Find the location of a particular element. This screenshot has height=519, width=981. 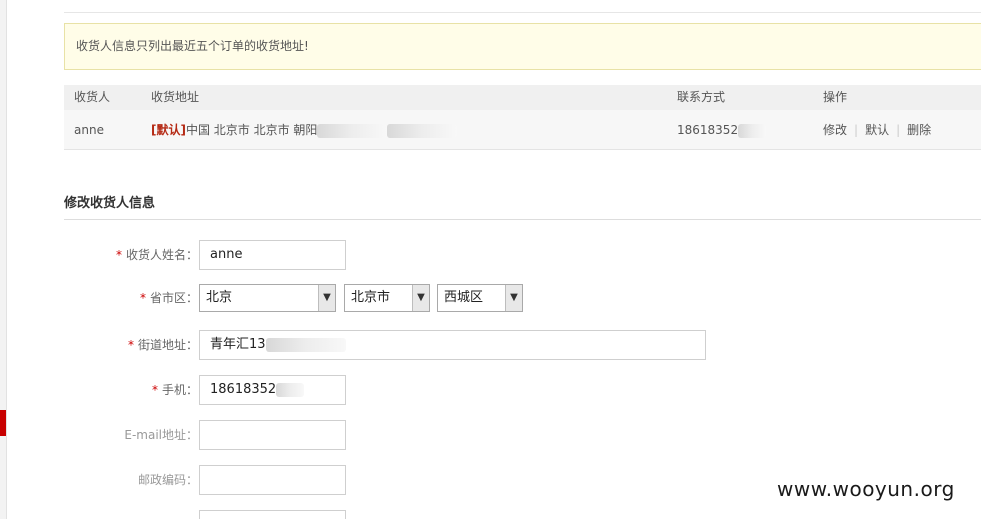

watermark: www.wooyun.org is located at coordinates (866, 489).